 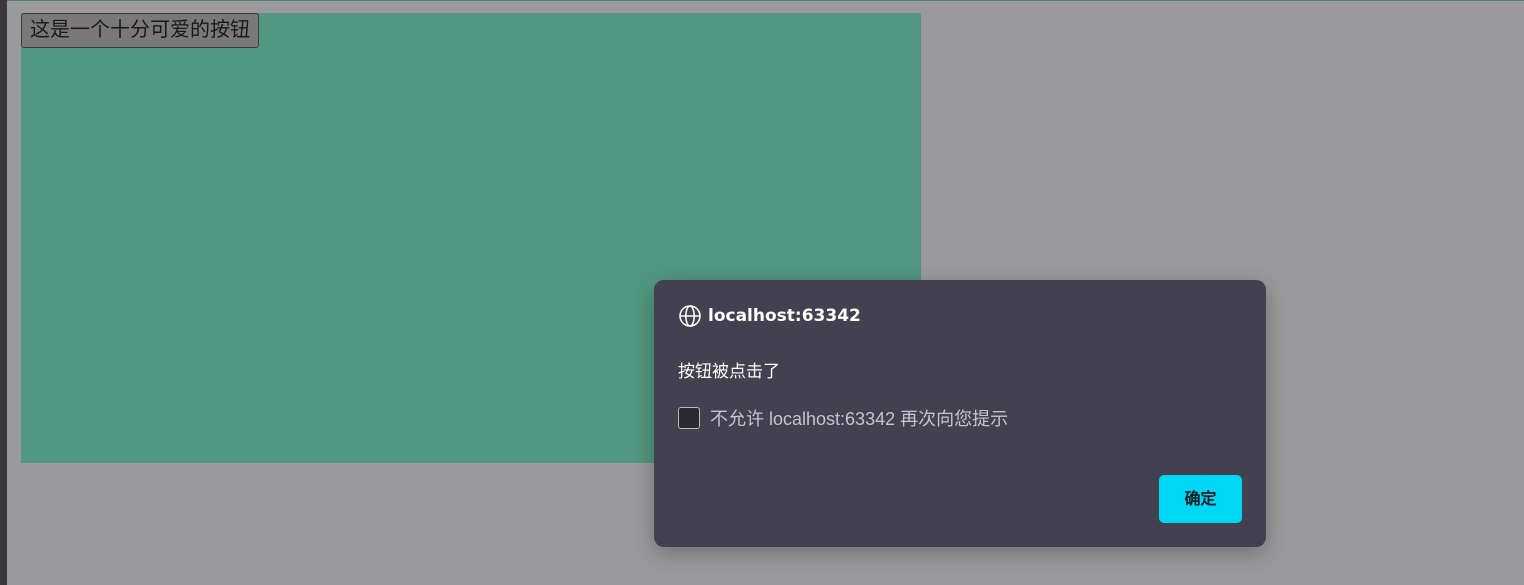 I want to click on dialog-header: localhost:63342, so click(x=769, y=316).